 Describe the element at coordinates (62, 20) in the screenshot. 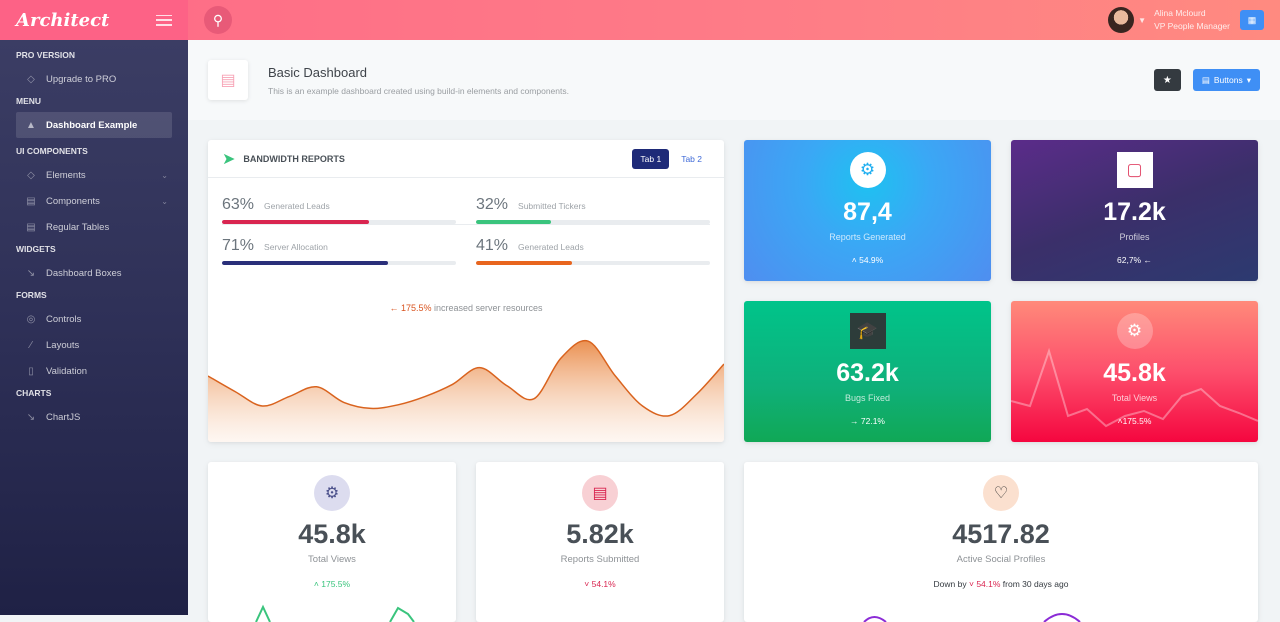

I see `app-logo: Architect` at that location.